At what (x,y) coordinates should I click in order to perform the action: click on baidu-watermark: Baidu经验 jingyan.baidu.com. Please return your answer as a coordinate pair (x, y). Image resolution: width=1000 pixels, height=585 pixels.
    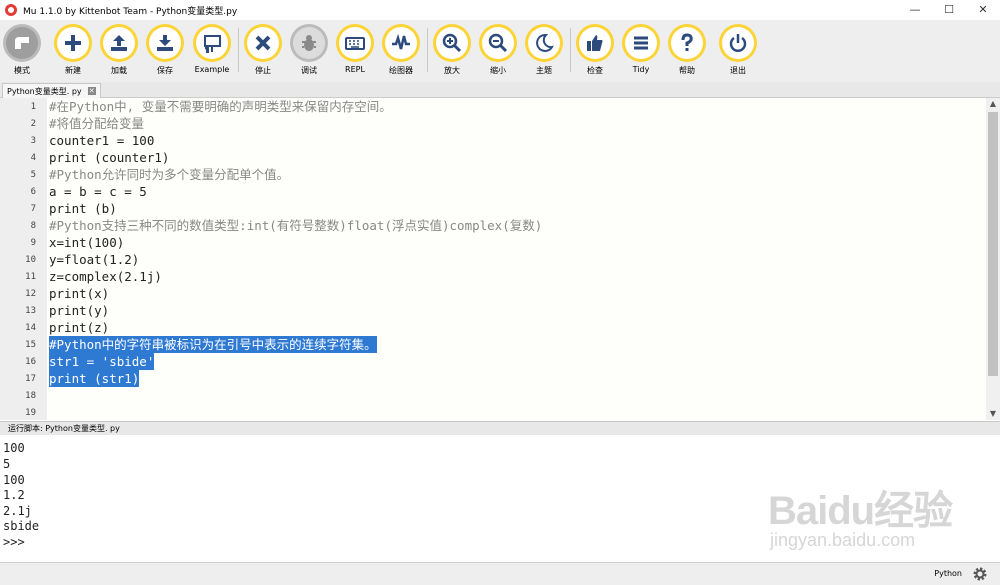
    Looking at the image, I should click on (860, 514).